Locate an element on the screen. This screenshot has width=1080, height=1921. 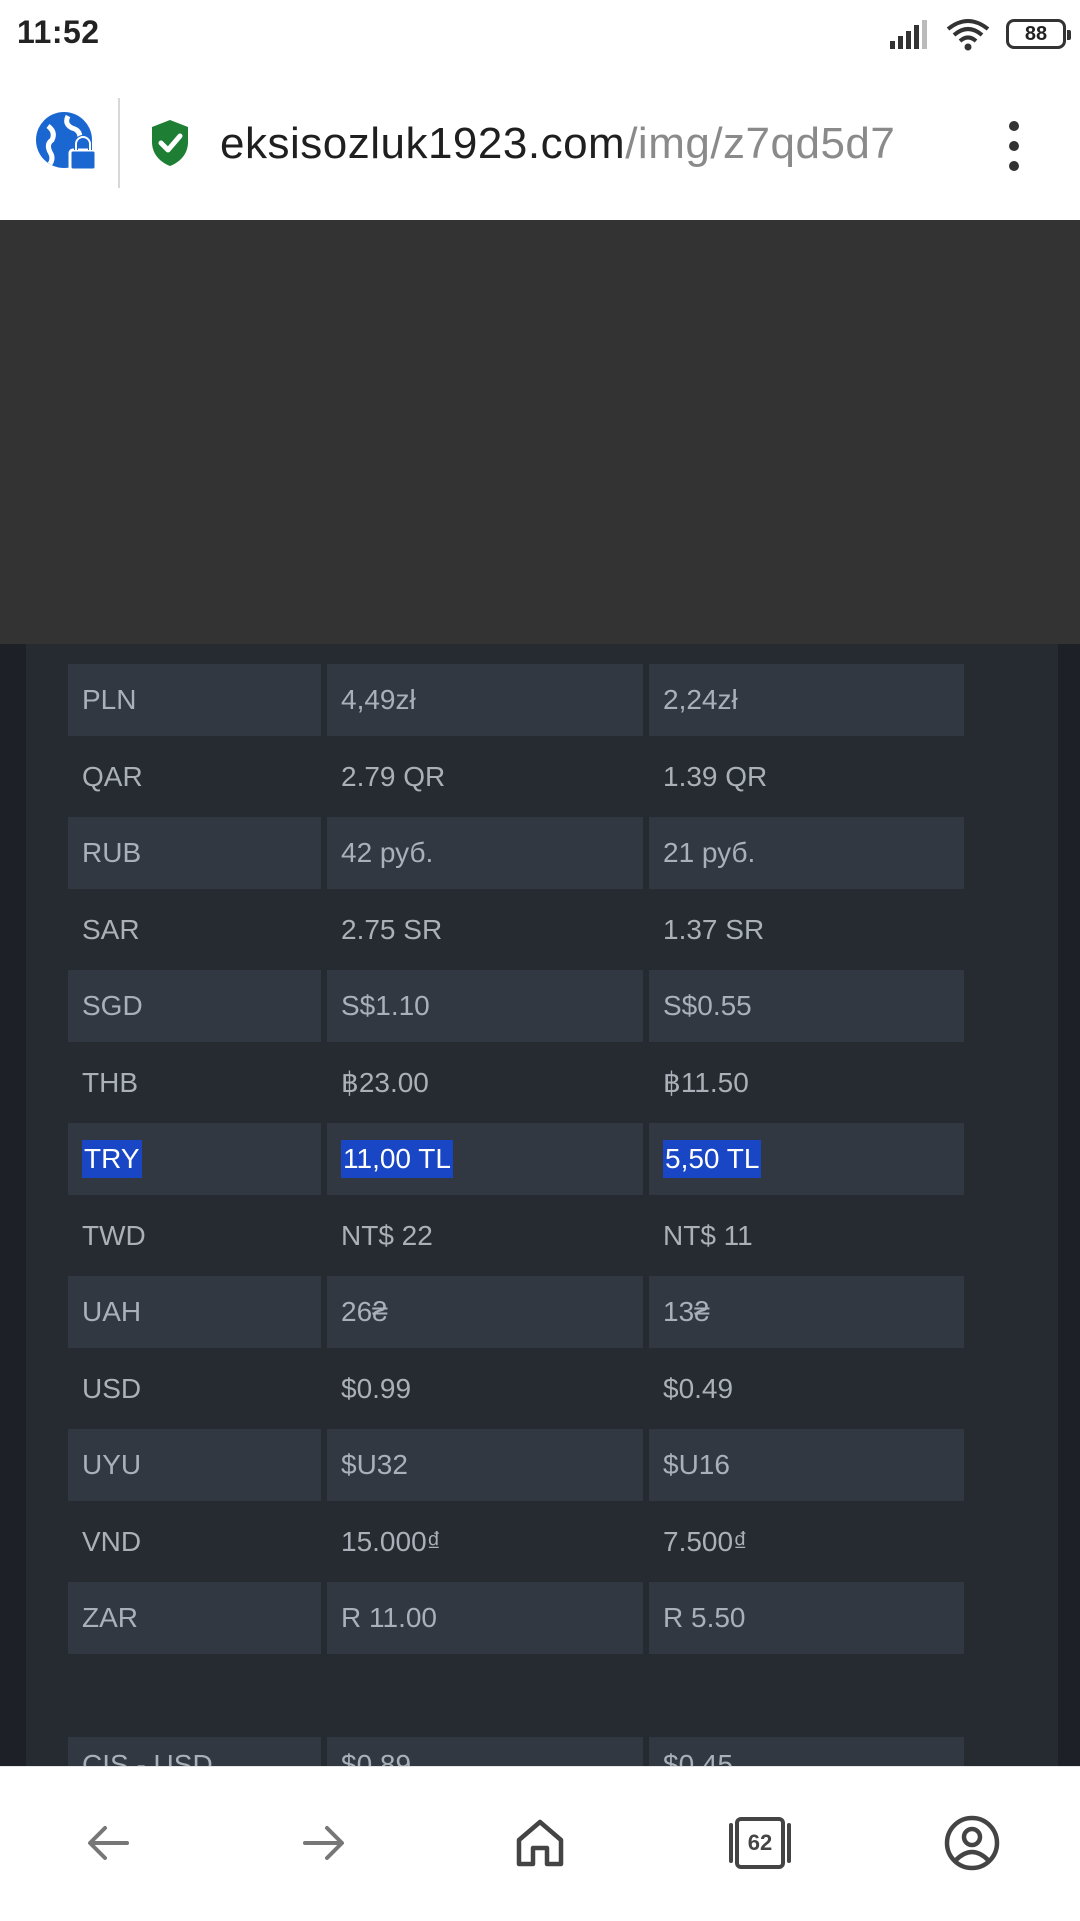
price-cell: $0.89 is located at coordinates (485, 1751).